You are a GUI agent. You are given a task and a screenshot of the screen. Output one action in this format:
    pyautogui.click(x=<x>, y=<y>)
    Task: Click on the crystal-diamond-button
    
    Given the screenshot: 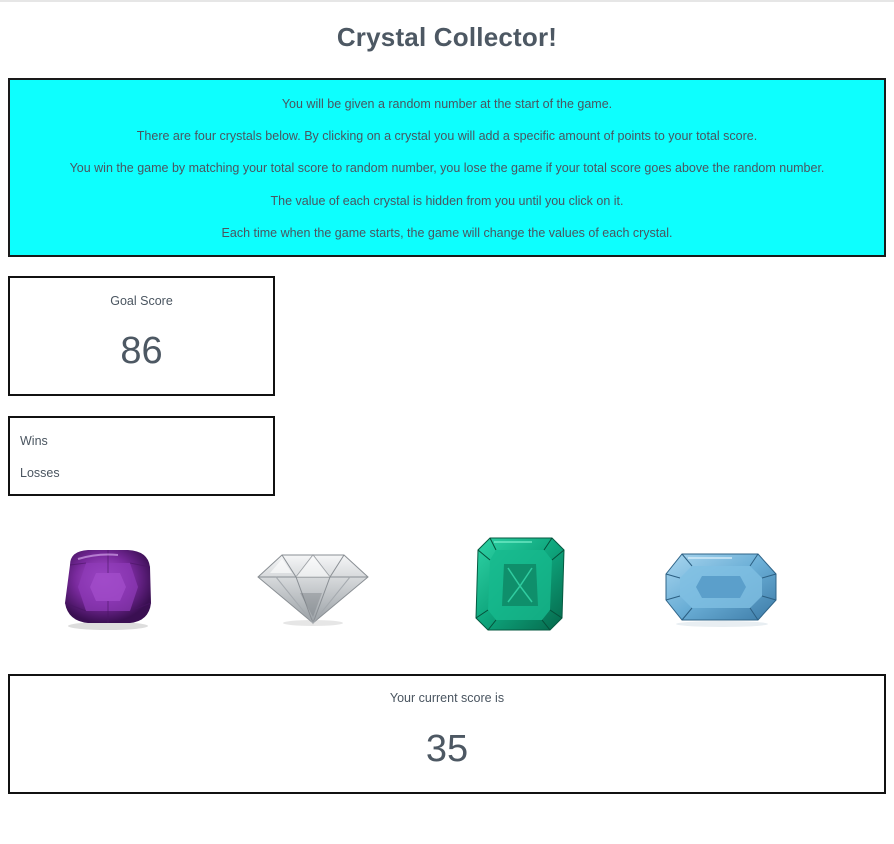 What is the action you would take?
    pyautogui.click(x=313, y=588)
    